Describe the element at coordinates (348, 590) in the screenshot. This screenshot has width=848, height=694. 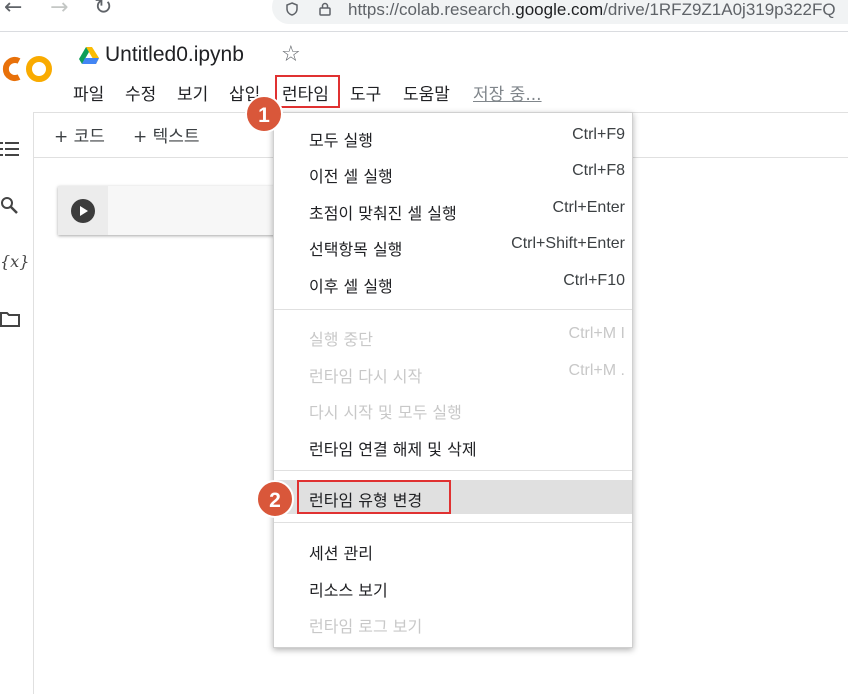
I see `menu-item-label: 리소스 보기` at that location.